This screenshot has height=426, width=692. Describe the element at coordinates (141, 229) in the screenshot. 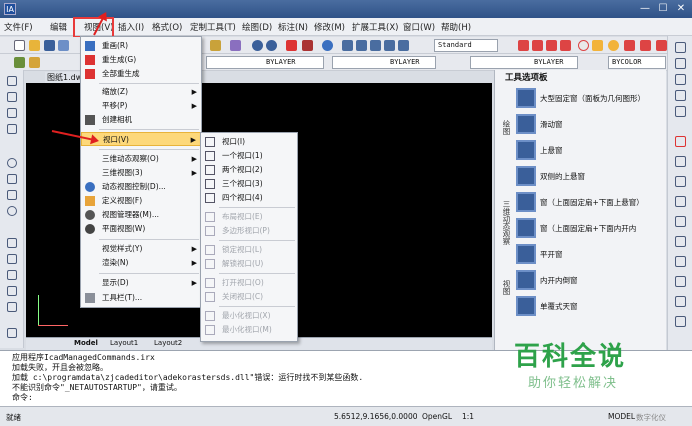

I see `menu-item-plan-view: 平面视图(W)` at that location.